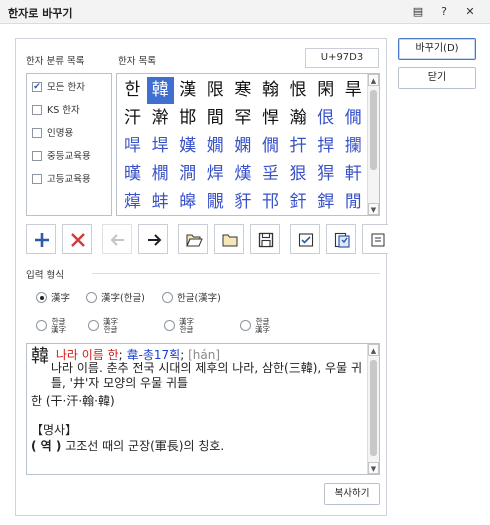 This screenshot has width=490, height=525. What do you see at coordinates (437, 49) in the screenshot?
I see `replace-button: 바꾸기(D)` at bounding box center [437, 49].